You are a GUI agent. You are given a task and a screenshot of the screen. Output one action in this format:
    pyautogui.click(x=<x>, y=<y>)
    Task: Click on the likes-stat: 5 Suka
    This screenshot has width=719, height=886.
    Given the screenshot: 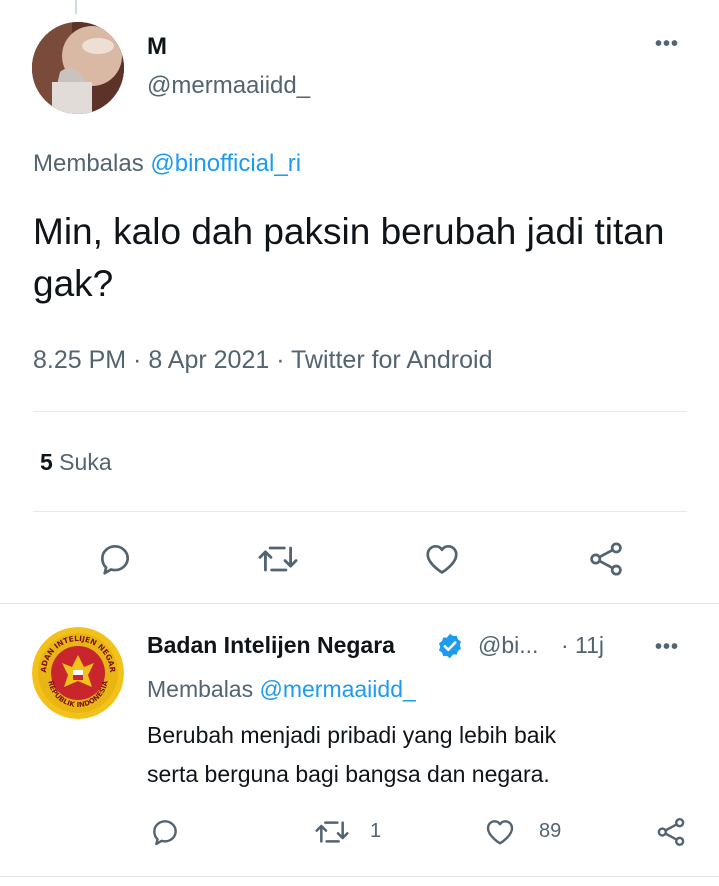 What is the action you would take?
    pyautogui.click(x=76, y=462)
    